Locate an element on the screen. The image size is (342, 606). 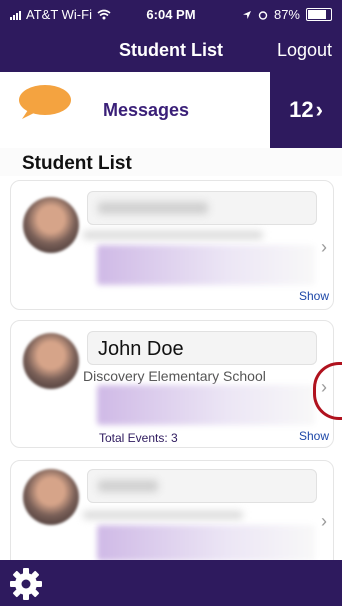
battery-icon is located at coordinates (319, 14).